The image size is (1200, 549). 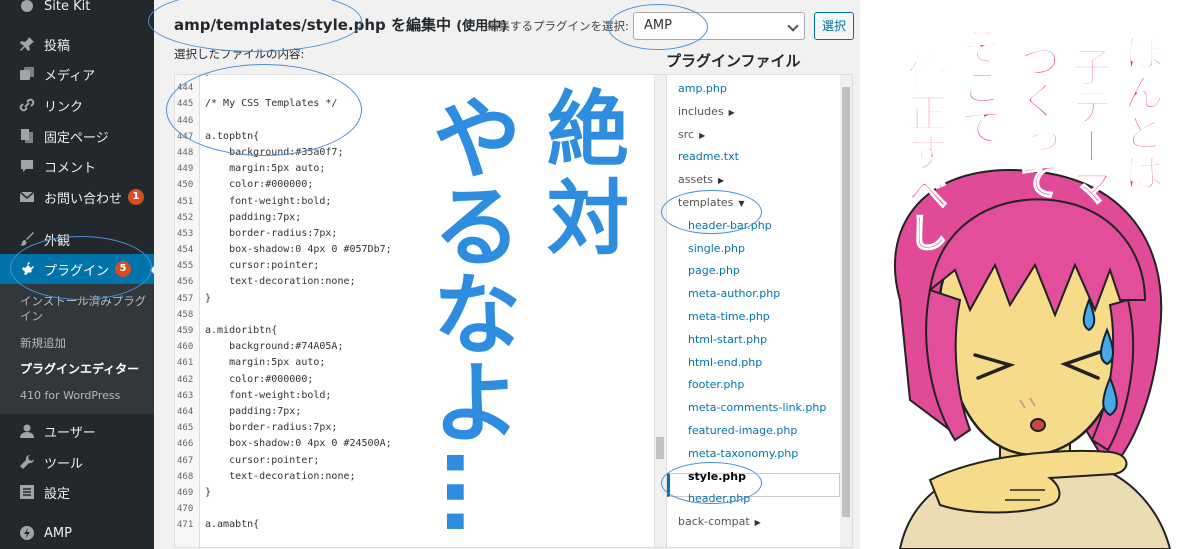 What do you see at coordinates (70, 433) in the screenshot?
I see `sidebar-item-label: ユーザー` at bounding box center [70, 433].